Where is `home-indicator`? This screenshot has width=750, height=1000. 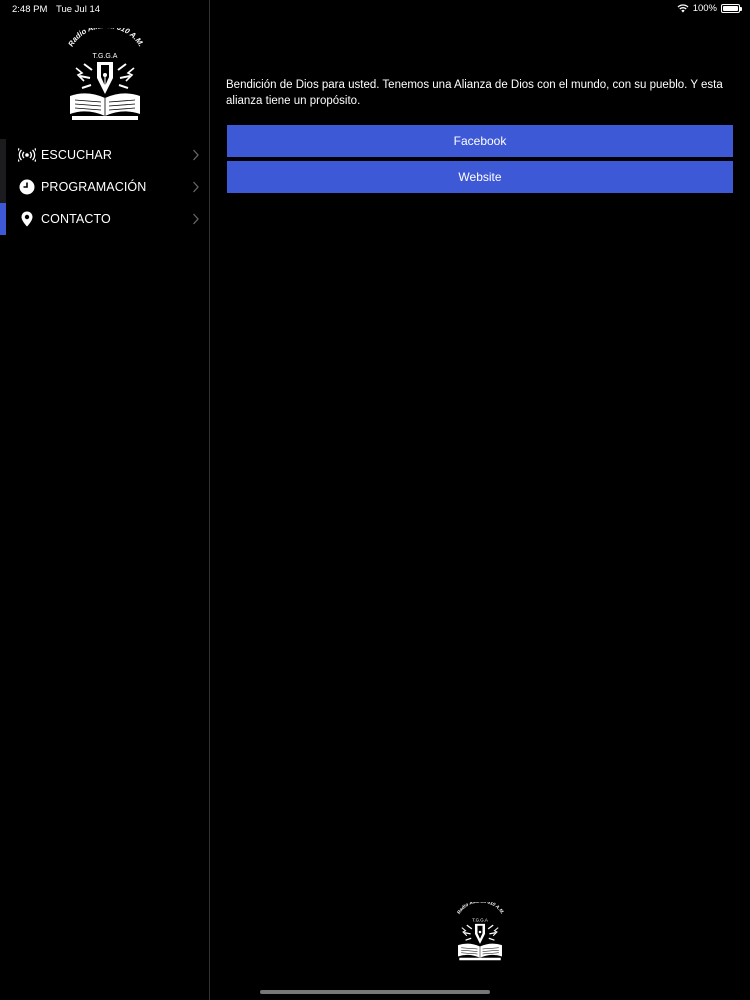
home-indicator is located at coordinates (375, 992).